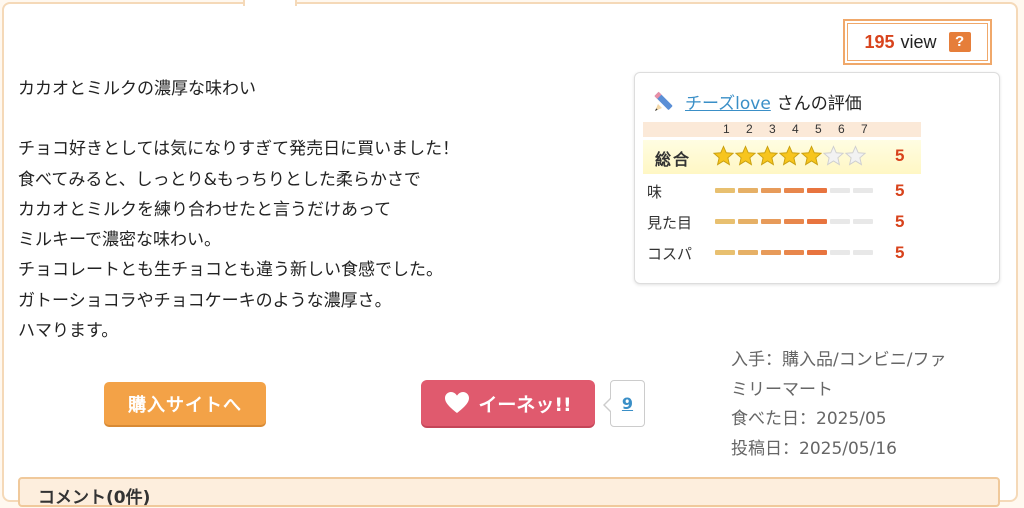 The image size is (1024, 508). Describe the element at coordinates (959, 42) in the screenshot. I see `help-icon: ?` at that location.